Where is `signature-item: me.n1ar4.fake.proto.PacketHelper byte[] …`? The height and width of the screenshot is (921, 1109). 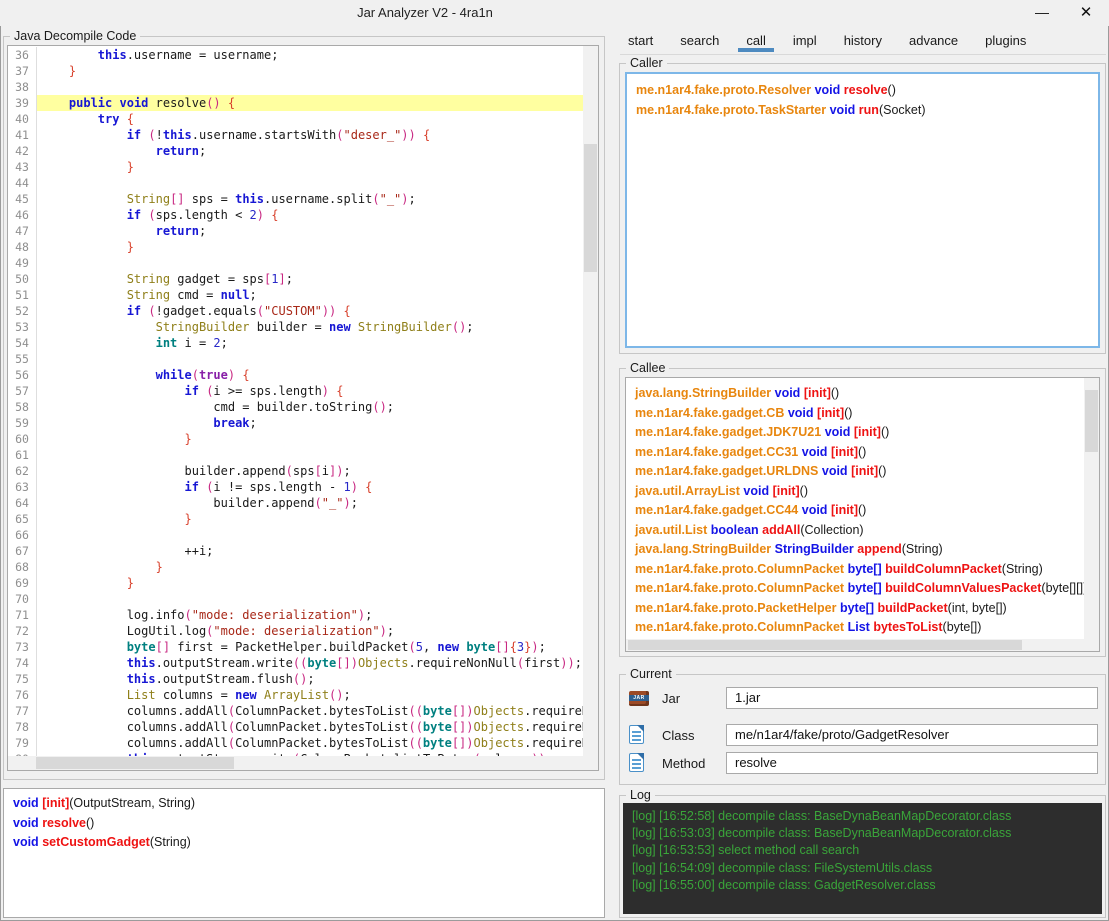
signature-item: me.n1ar4.fake.proto.PacketHelper byte[] … is located at coordinates (855, 609).